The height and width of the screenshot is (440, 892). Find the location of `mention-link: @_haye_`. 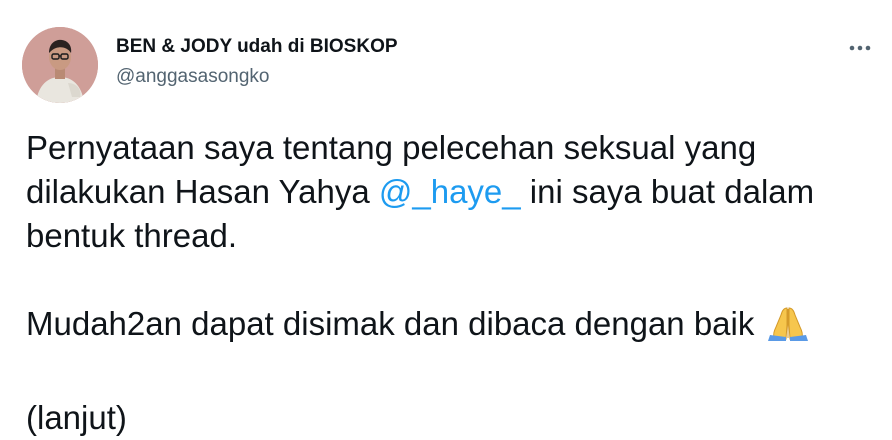

mention-link: @_haye_ is located at coordinates (450, 191).